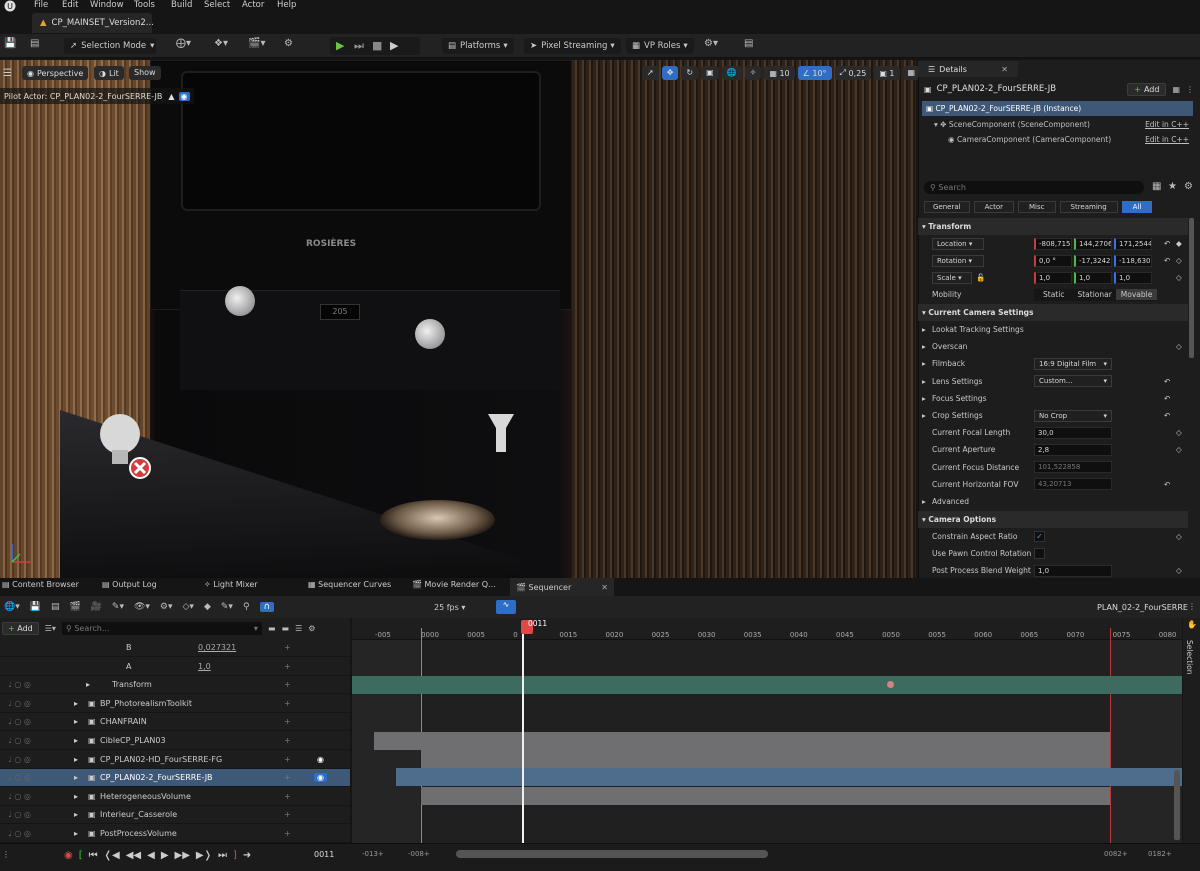  Describe the element at coordinates (1053, 226) in the screenshot. I see `transform-section: ▾ Transform` at that location.